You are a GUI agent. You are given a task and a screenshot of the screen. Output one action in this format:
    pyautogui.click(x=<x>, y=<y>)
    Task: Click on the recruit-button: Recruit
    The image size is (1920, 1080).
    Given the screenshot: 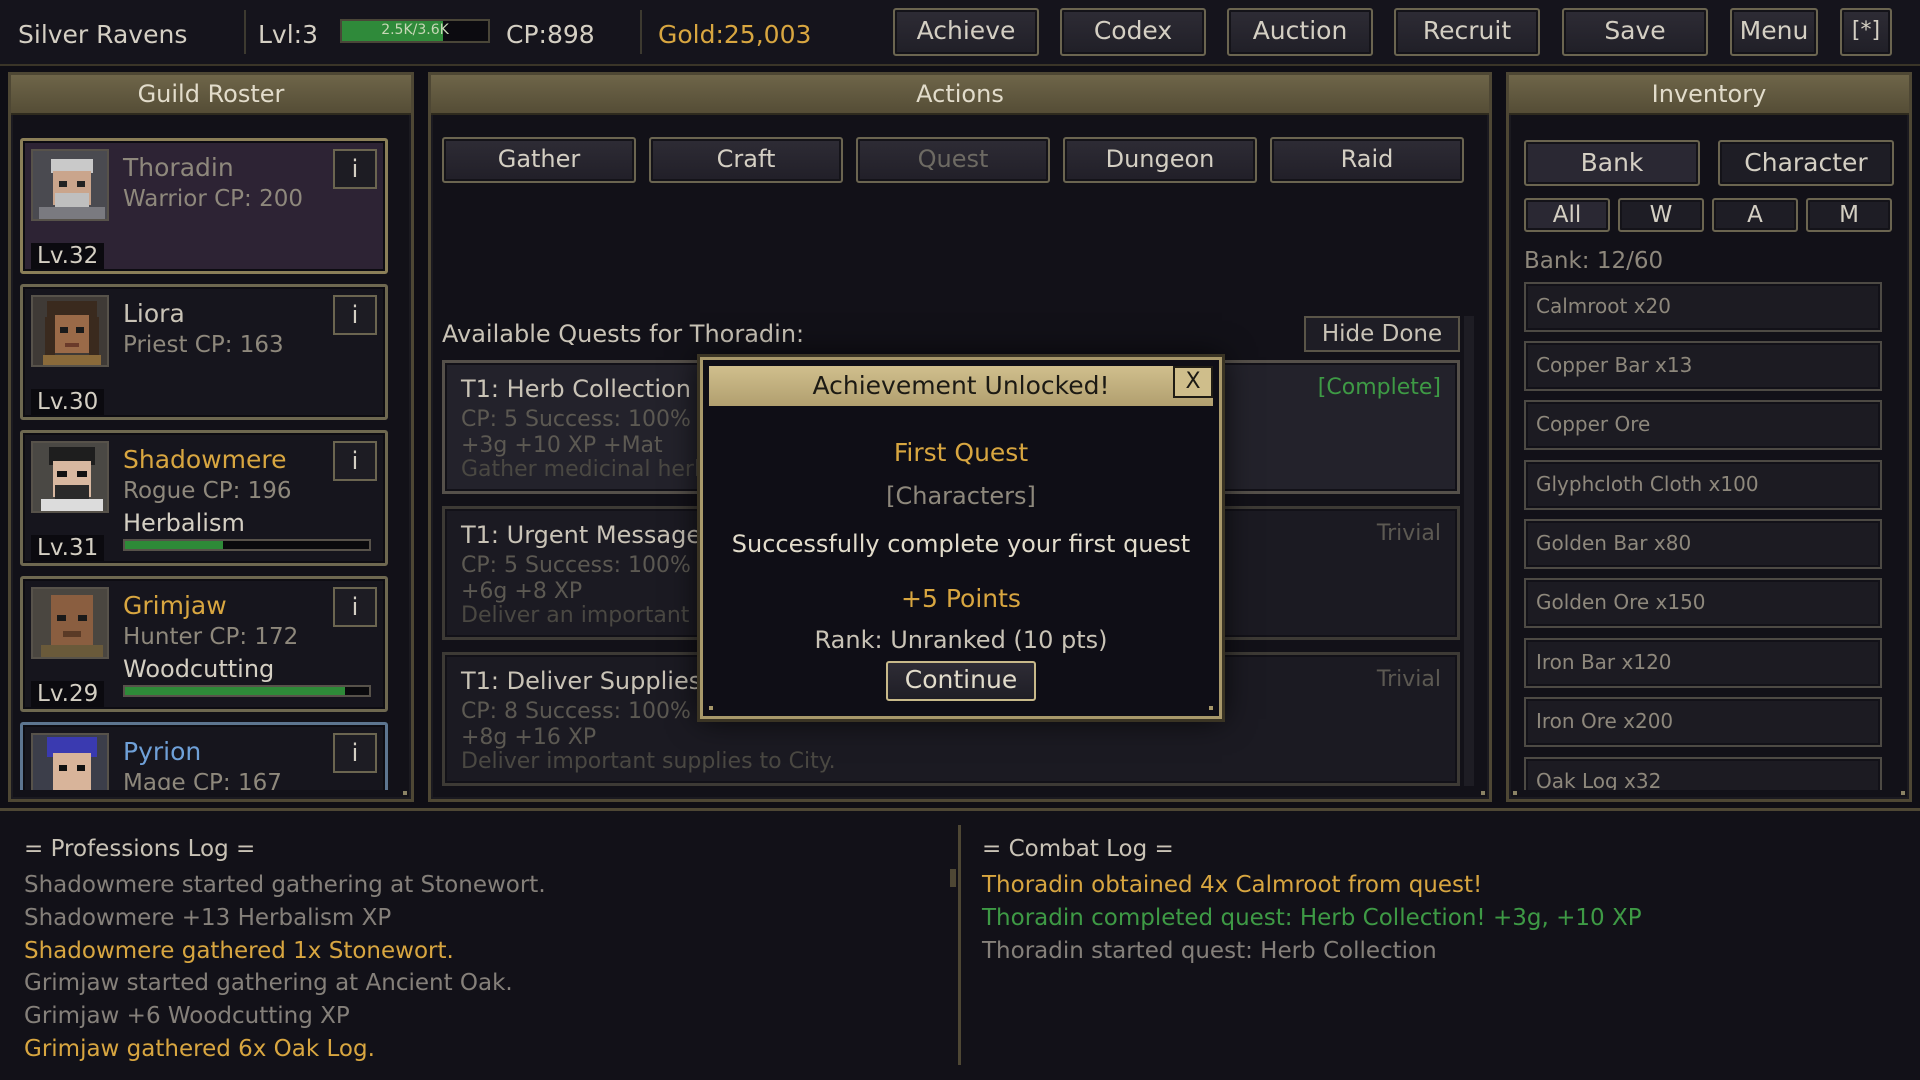 What is the action you would take?
    pyautogui.click(x=1467, y=32)
    